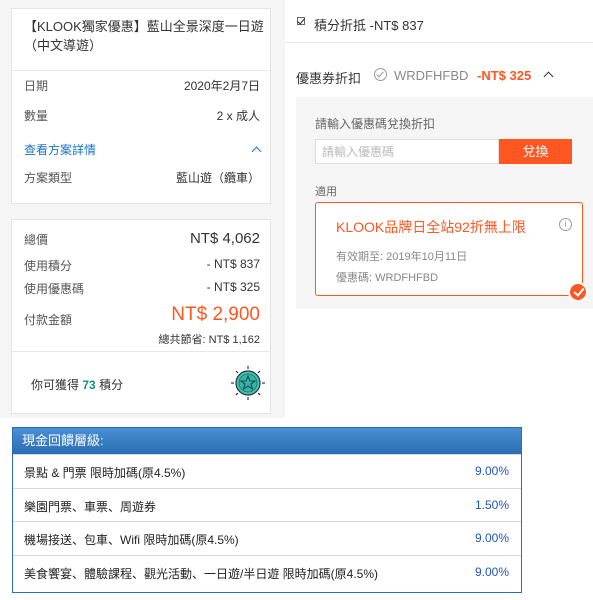 This screenshot has height=600, width=593. What do you see at coordinates (90, 506) in the screenshot?
I see `cashback-category: 樂園門票、車票、周遊券` at bounding box center [90, 506].